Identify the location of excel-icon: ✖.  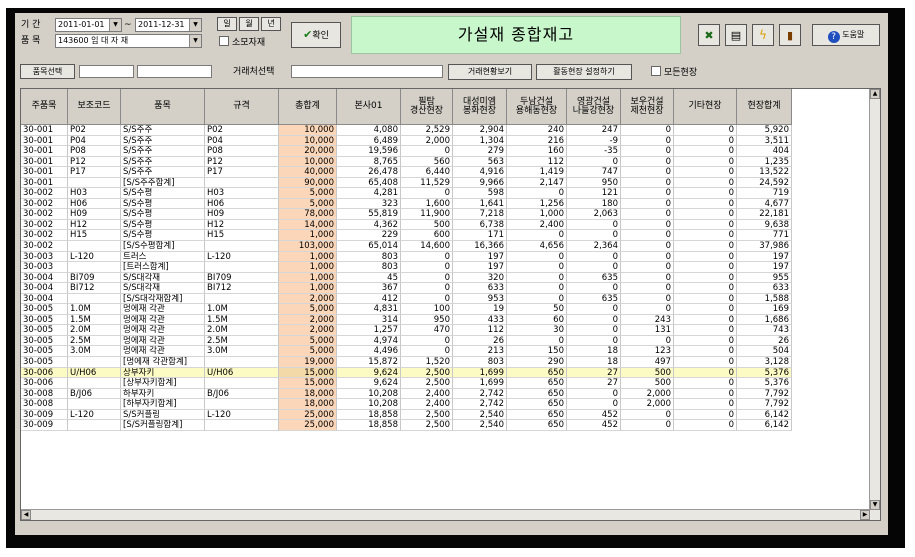
(709, 35).